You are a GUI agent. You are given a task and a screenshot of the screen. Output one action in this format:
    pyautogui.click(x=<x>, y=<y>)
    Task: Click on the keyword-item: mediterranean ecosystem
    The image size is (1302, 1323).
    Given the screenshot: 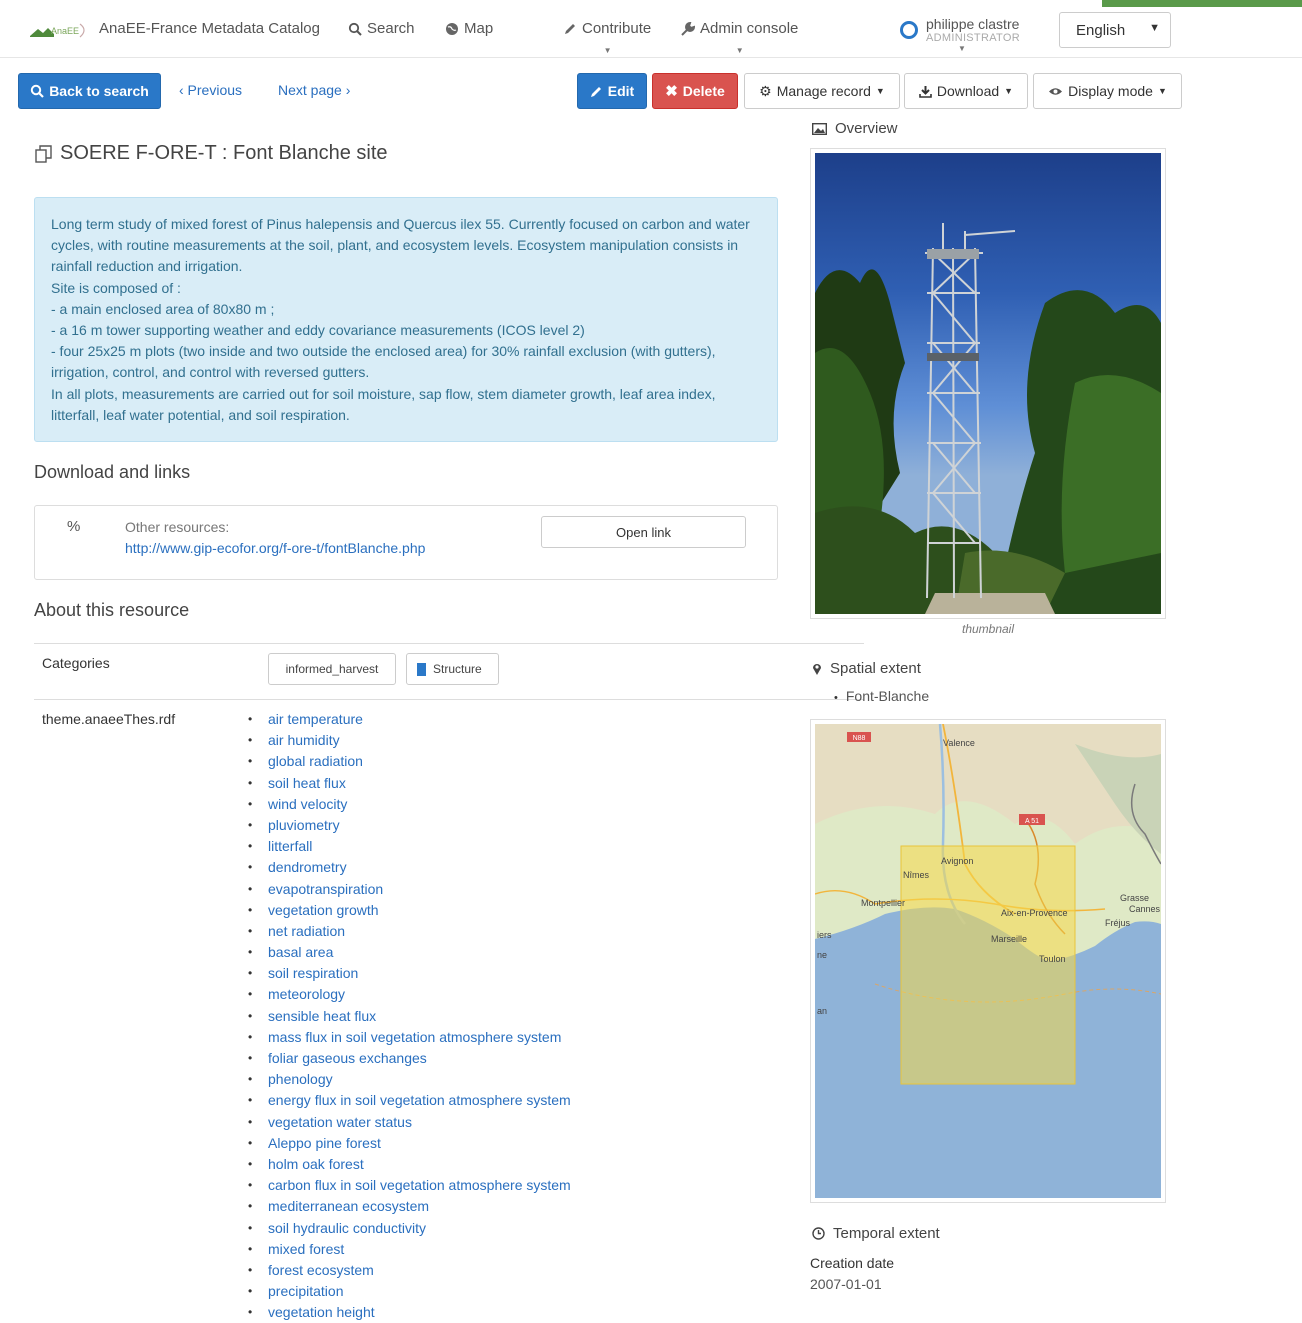 What is the action you would take?
    pyautogui.click(x=409, y=1206)
    